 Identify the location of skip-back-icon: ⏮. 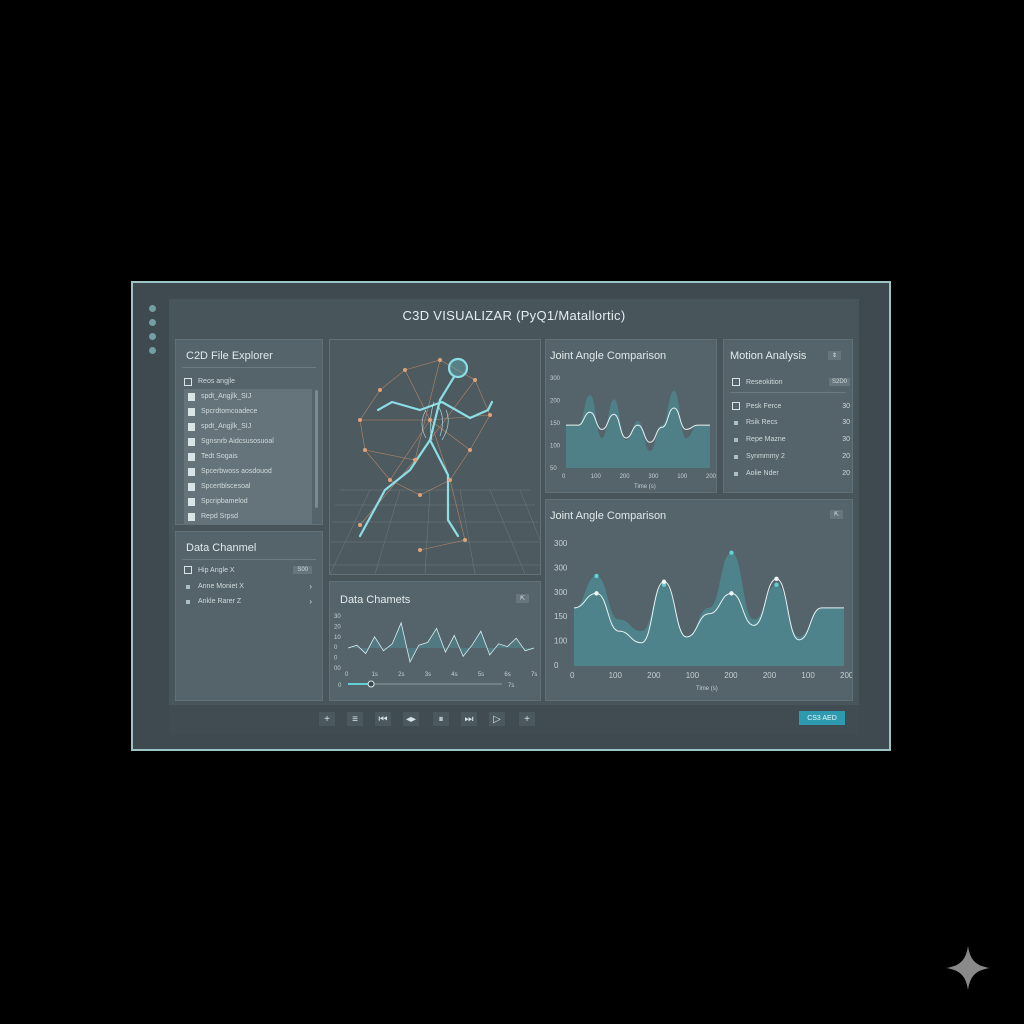
(383, 719).